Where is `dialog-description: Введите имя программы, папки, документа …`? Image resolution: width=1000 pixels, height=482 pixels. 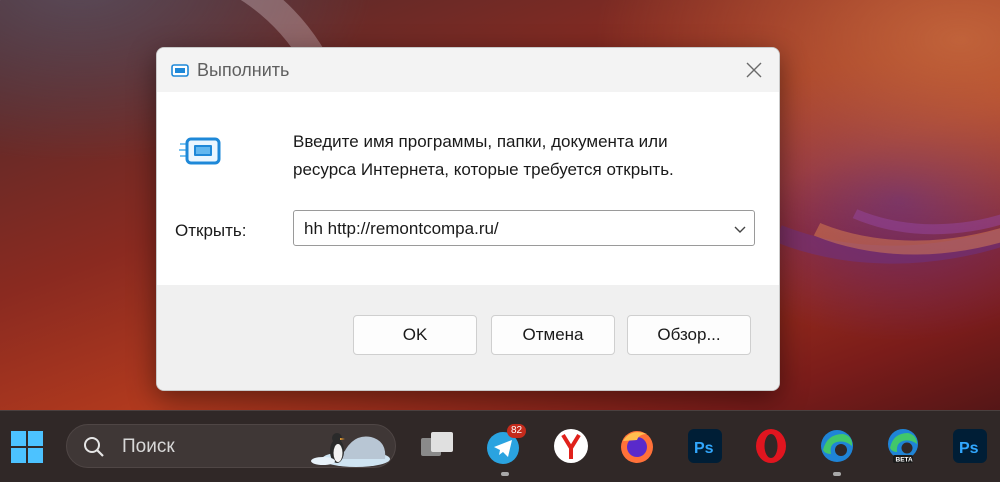 dialog-description: Введите имя программы, папки, документа … is located at coordinates (528, 156).